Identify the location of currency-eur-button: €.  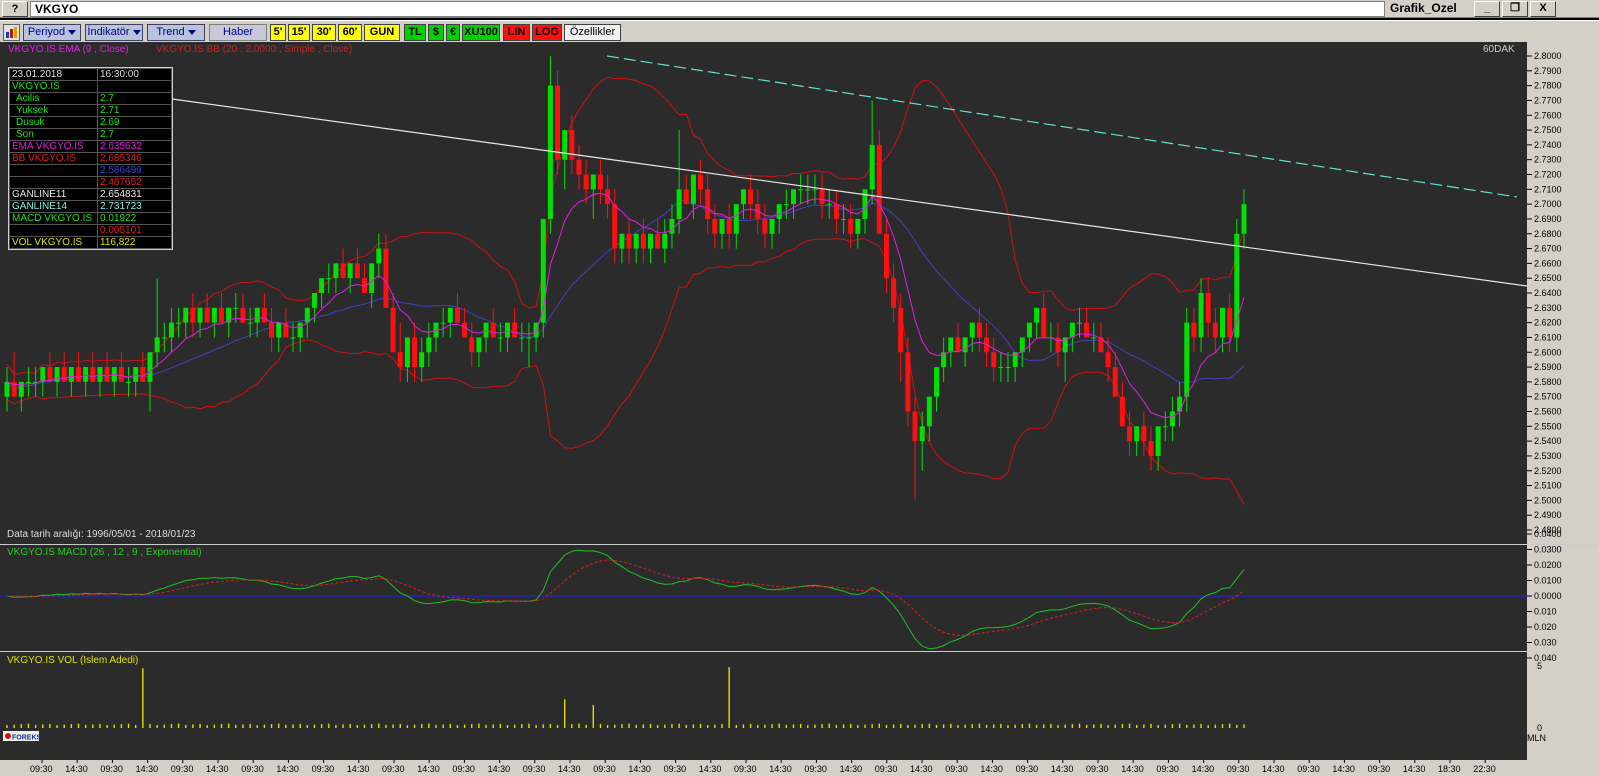
(453, 32).